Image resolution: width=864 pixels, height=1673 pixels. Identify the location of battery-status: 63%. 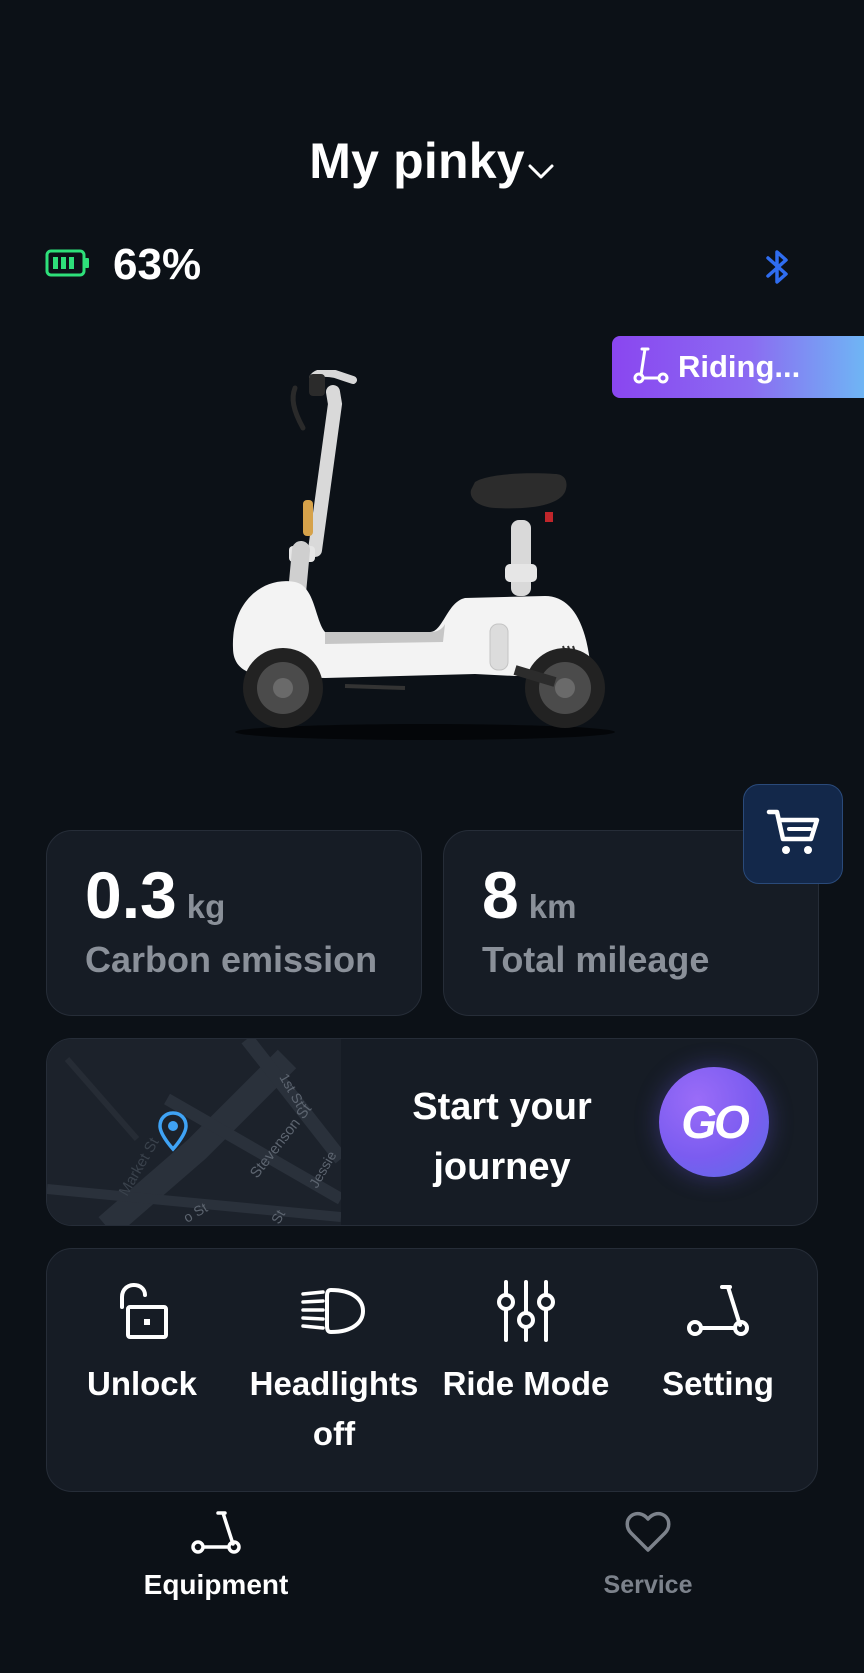
(123, 265).